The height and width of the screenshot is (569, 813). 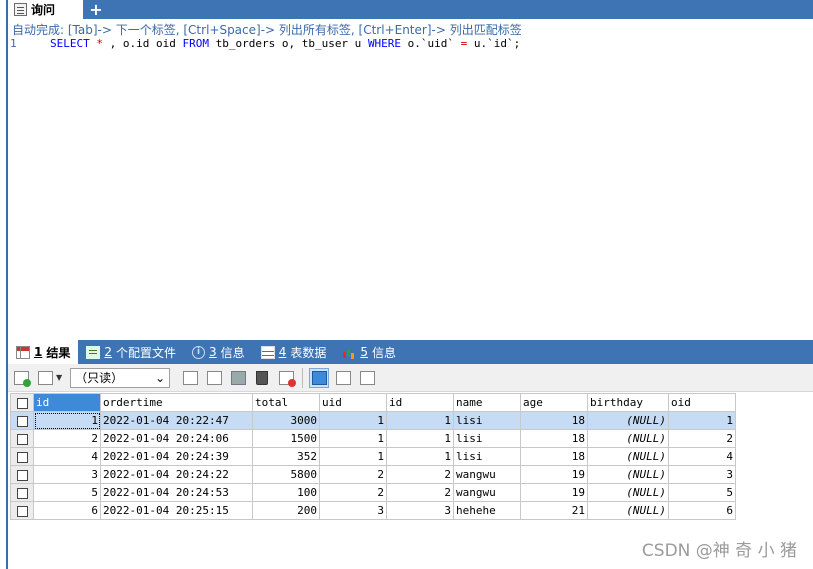 I want to click on cell-total: 200, so click(x=286, y=510).